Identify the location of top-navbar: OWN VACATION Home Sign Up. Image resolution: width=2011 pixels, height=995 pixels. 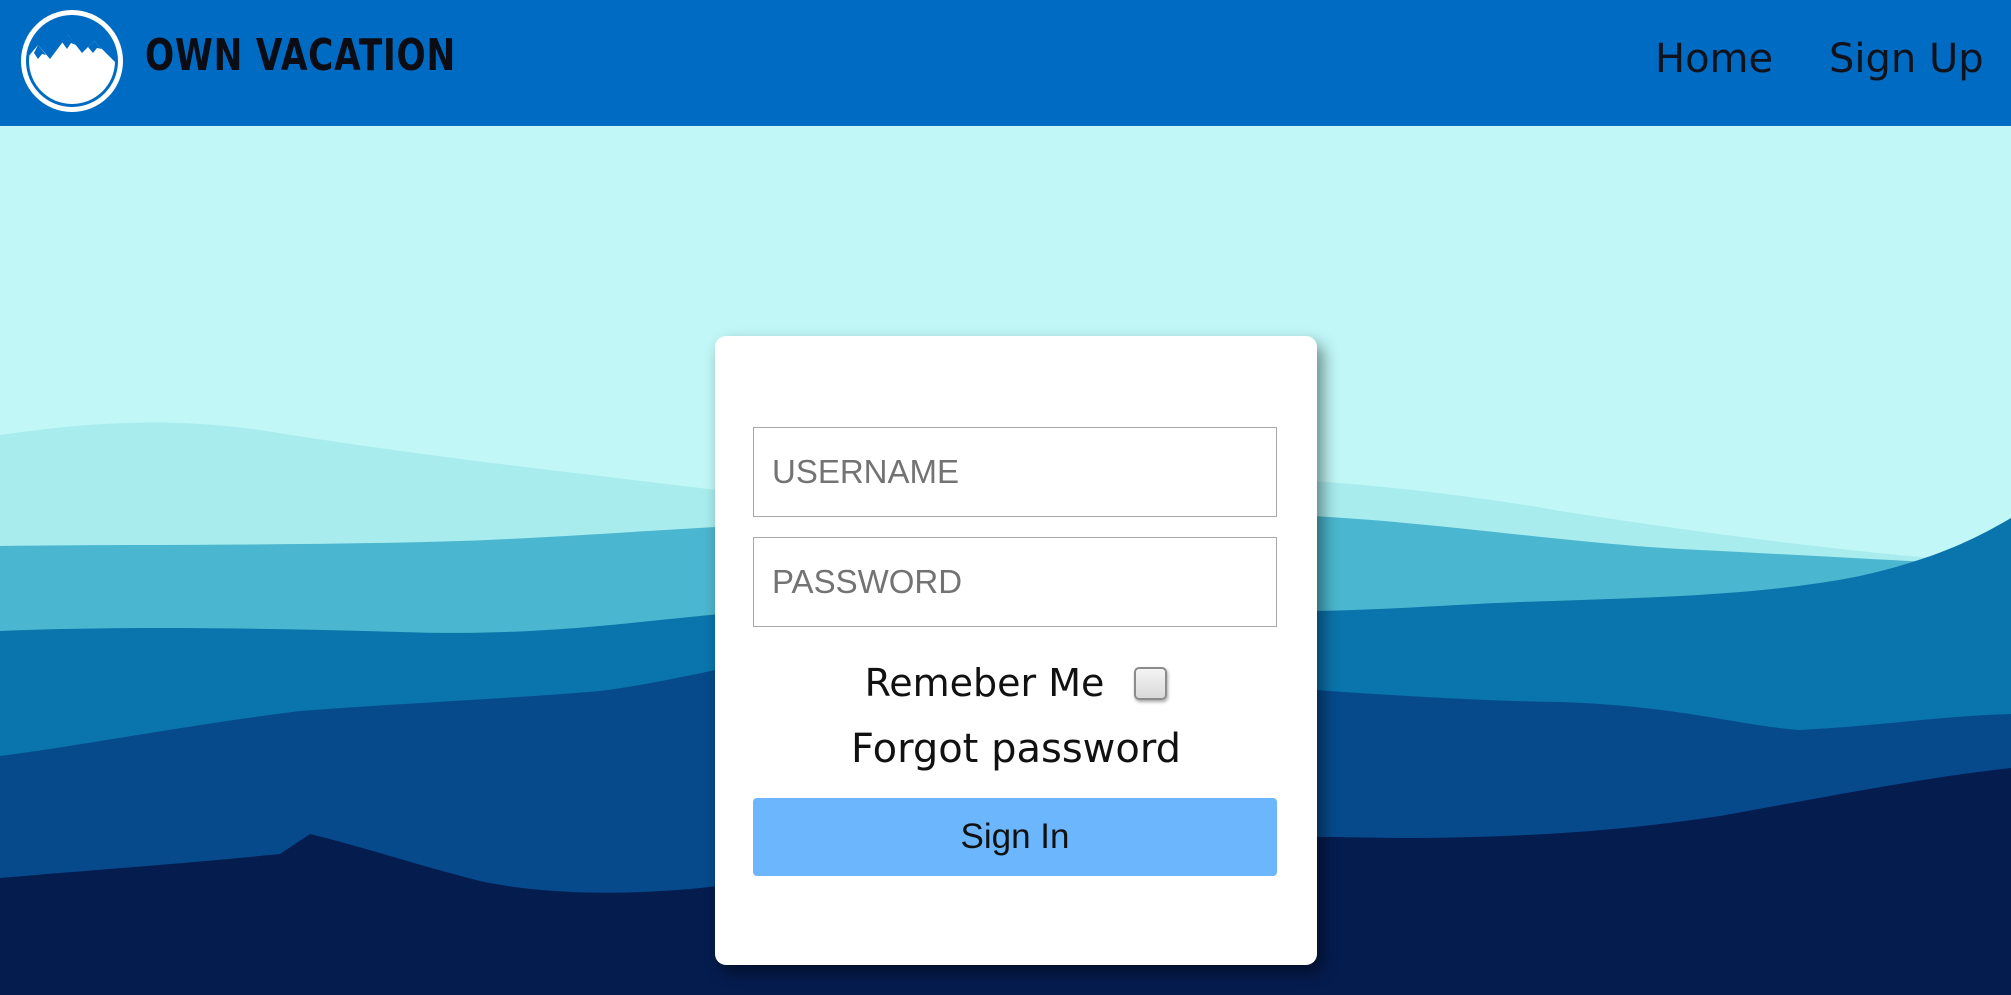
(1005, 63).